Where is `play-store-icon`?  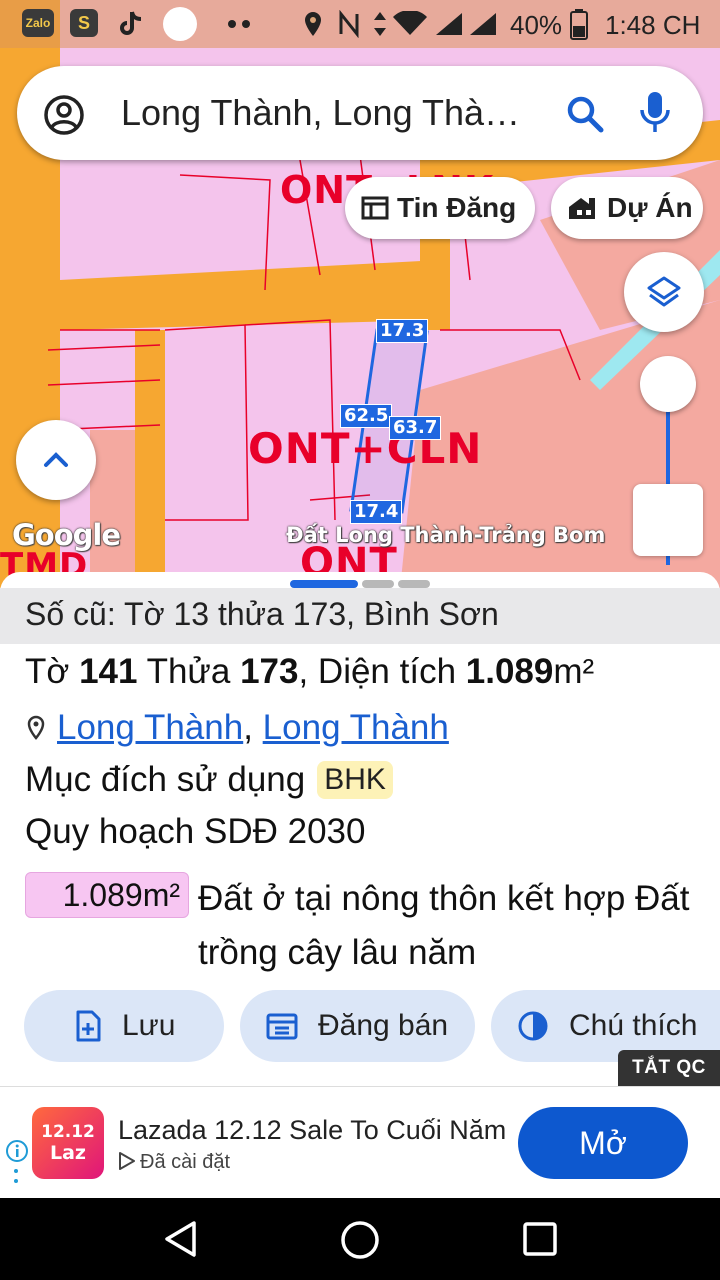
play-store-icon is located at coordinates (127, 1161).